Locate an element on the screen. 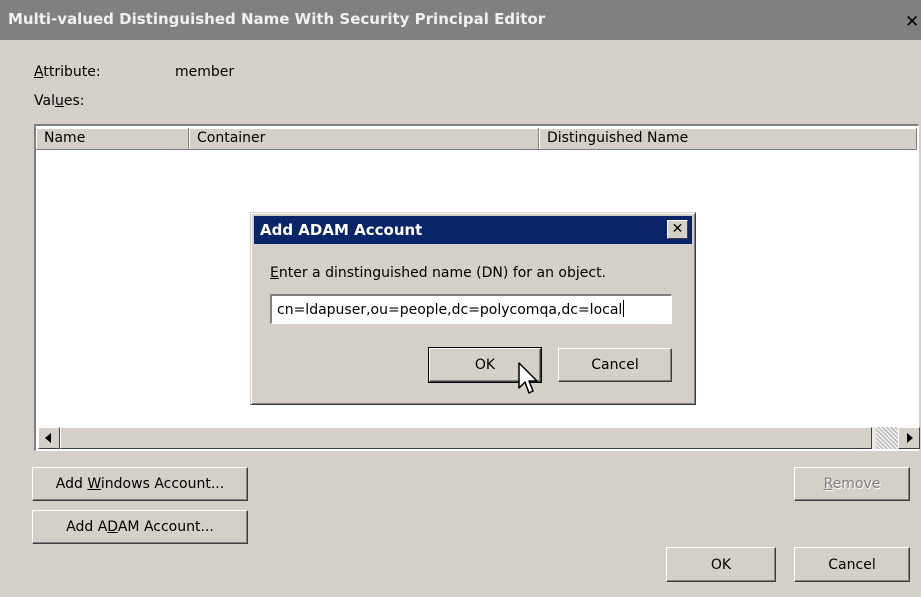 This screenshot has height=597, width=921. scroll-left-arrow-icon is located at coordinates (48, 438).